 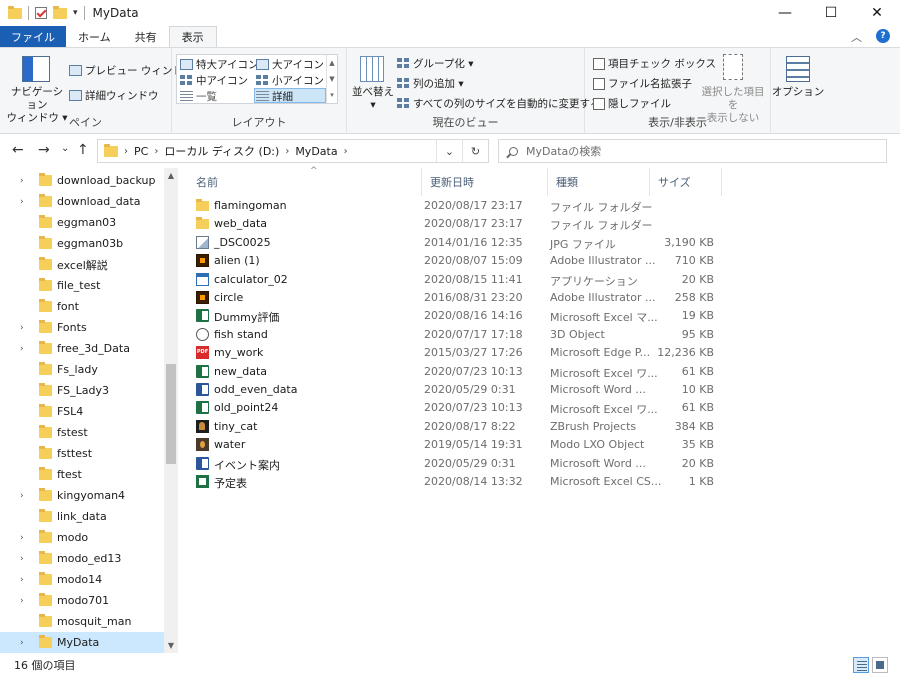 I want to click on options-icon, so click(x=798, y=69).